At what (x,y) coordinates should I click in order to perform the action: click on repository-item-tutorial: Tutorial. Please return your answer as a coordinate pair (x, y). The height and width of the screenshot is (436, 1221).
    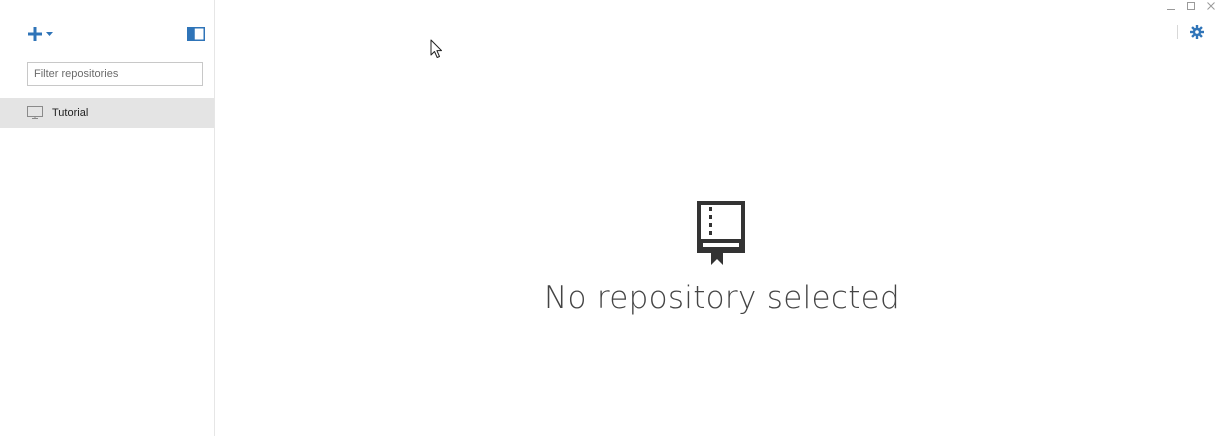
    Looking at the image, I should click on (107, 113).